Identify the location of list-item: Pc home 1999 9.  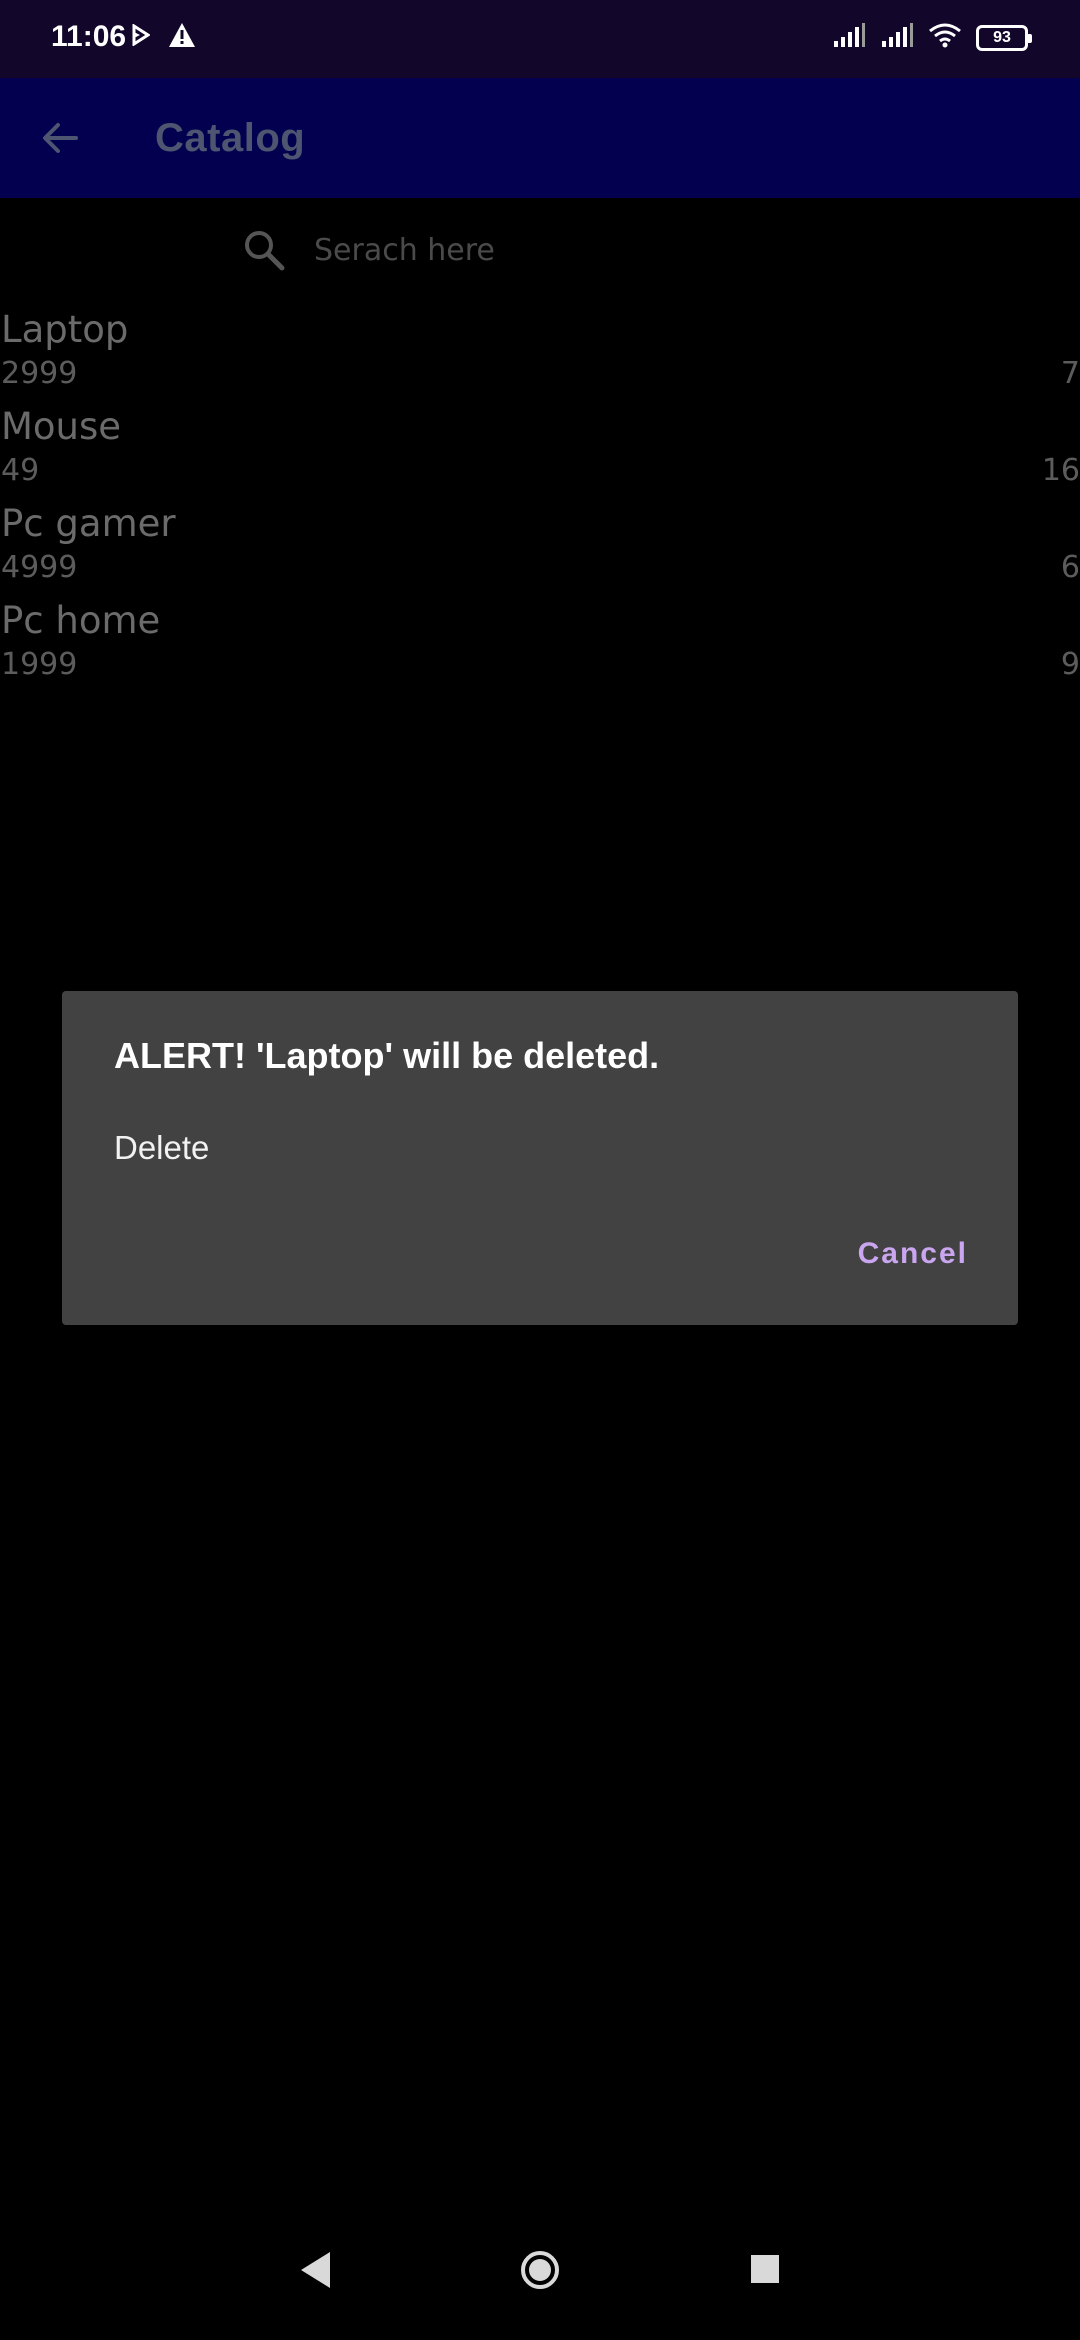
(540, 641).